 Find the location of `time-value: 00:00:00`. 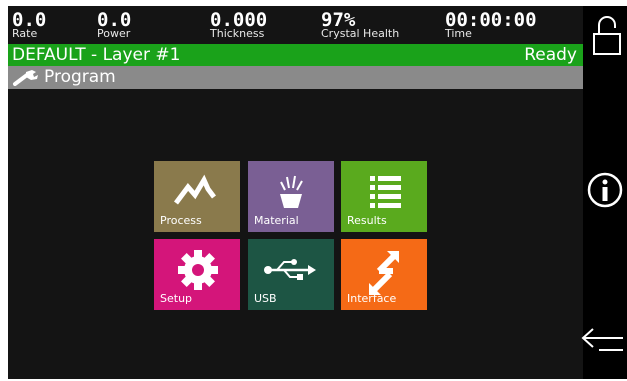

time-value: 00:00:00 is located at coordinates (491, 20).